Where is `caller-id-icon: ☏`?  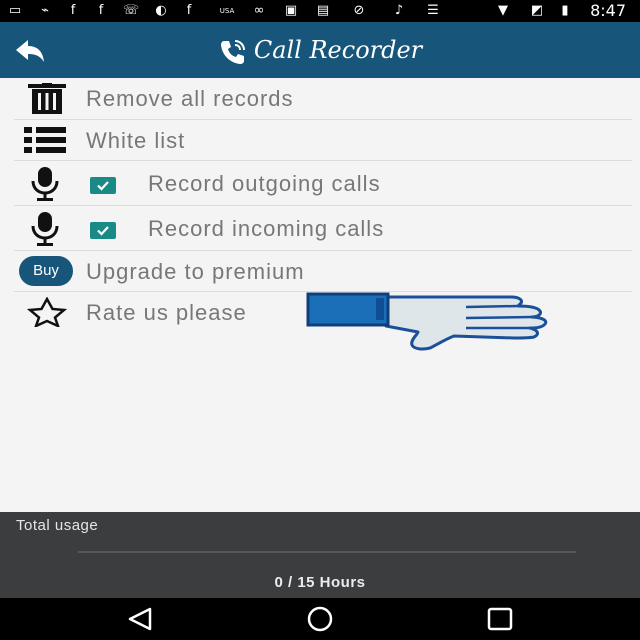
caller-id-icon: ☏ is located at coordinates (131, 10).